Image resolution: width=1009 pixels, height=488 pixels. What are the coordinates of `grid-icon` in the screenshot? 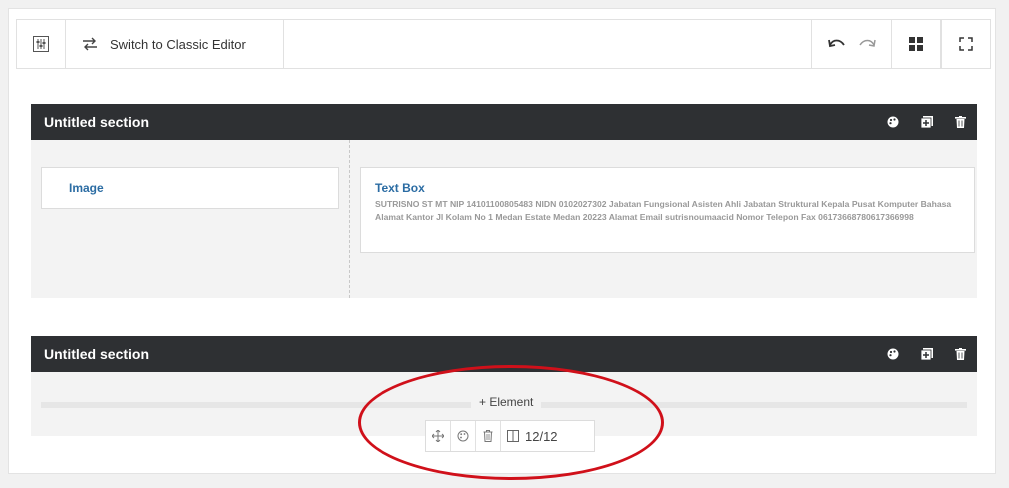 It's located at (916, 44).